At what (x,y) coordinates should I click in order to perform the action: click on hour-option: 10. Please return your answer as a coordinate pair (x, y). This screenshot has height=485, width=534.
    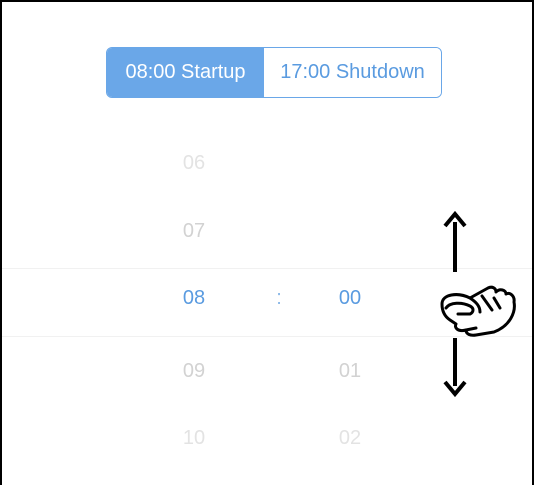
    Looking at the image, I should click on (194, 438).